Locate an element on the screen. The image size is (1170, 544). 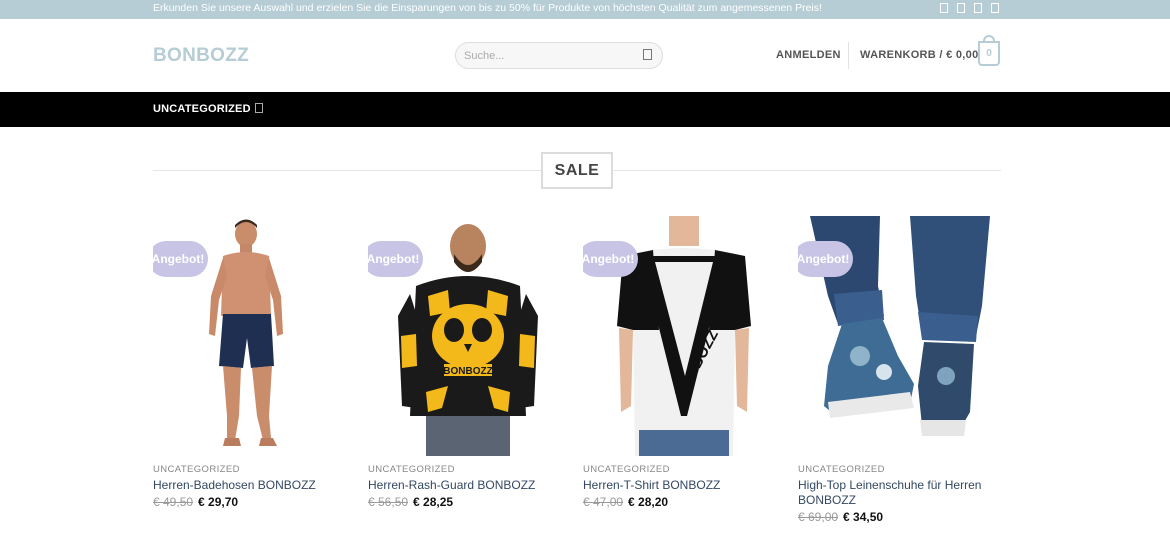
cart-count-badge: 0 is located at coordinates (989, 53).